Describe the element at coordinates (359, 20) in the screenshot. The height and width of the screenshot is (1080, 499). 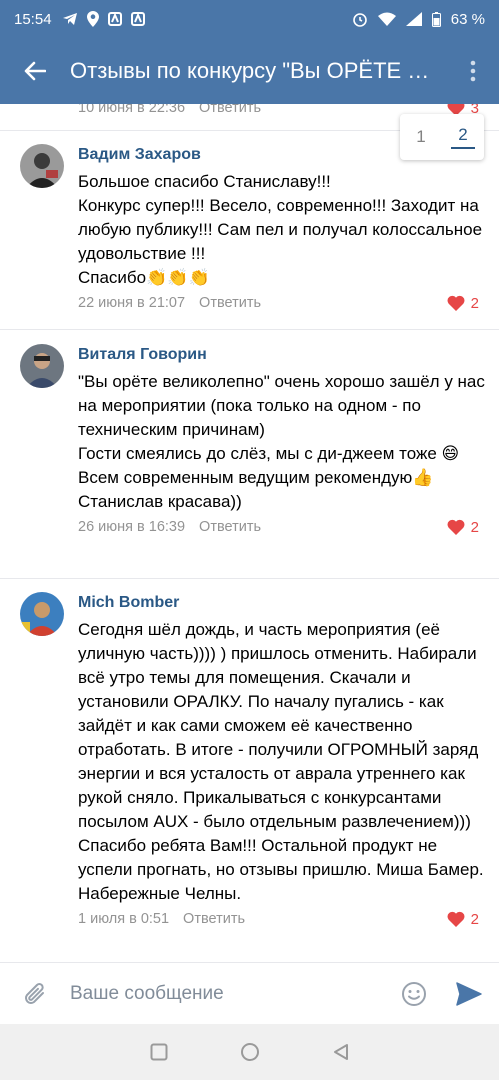
I see `alarm-icon` at that location.